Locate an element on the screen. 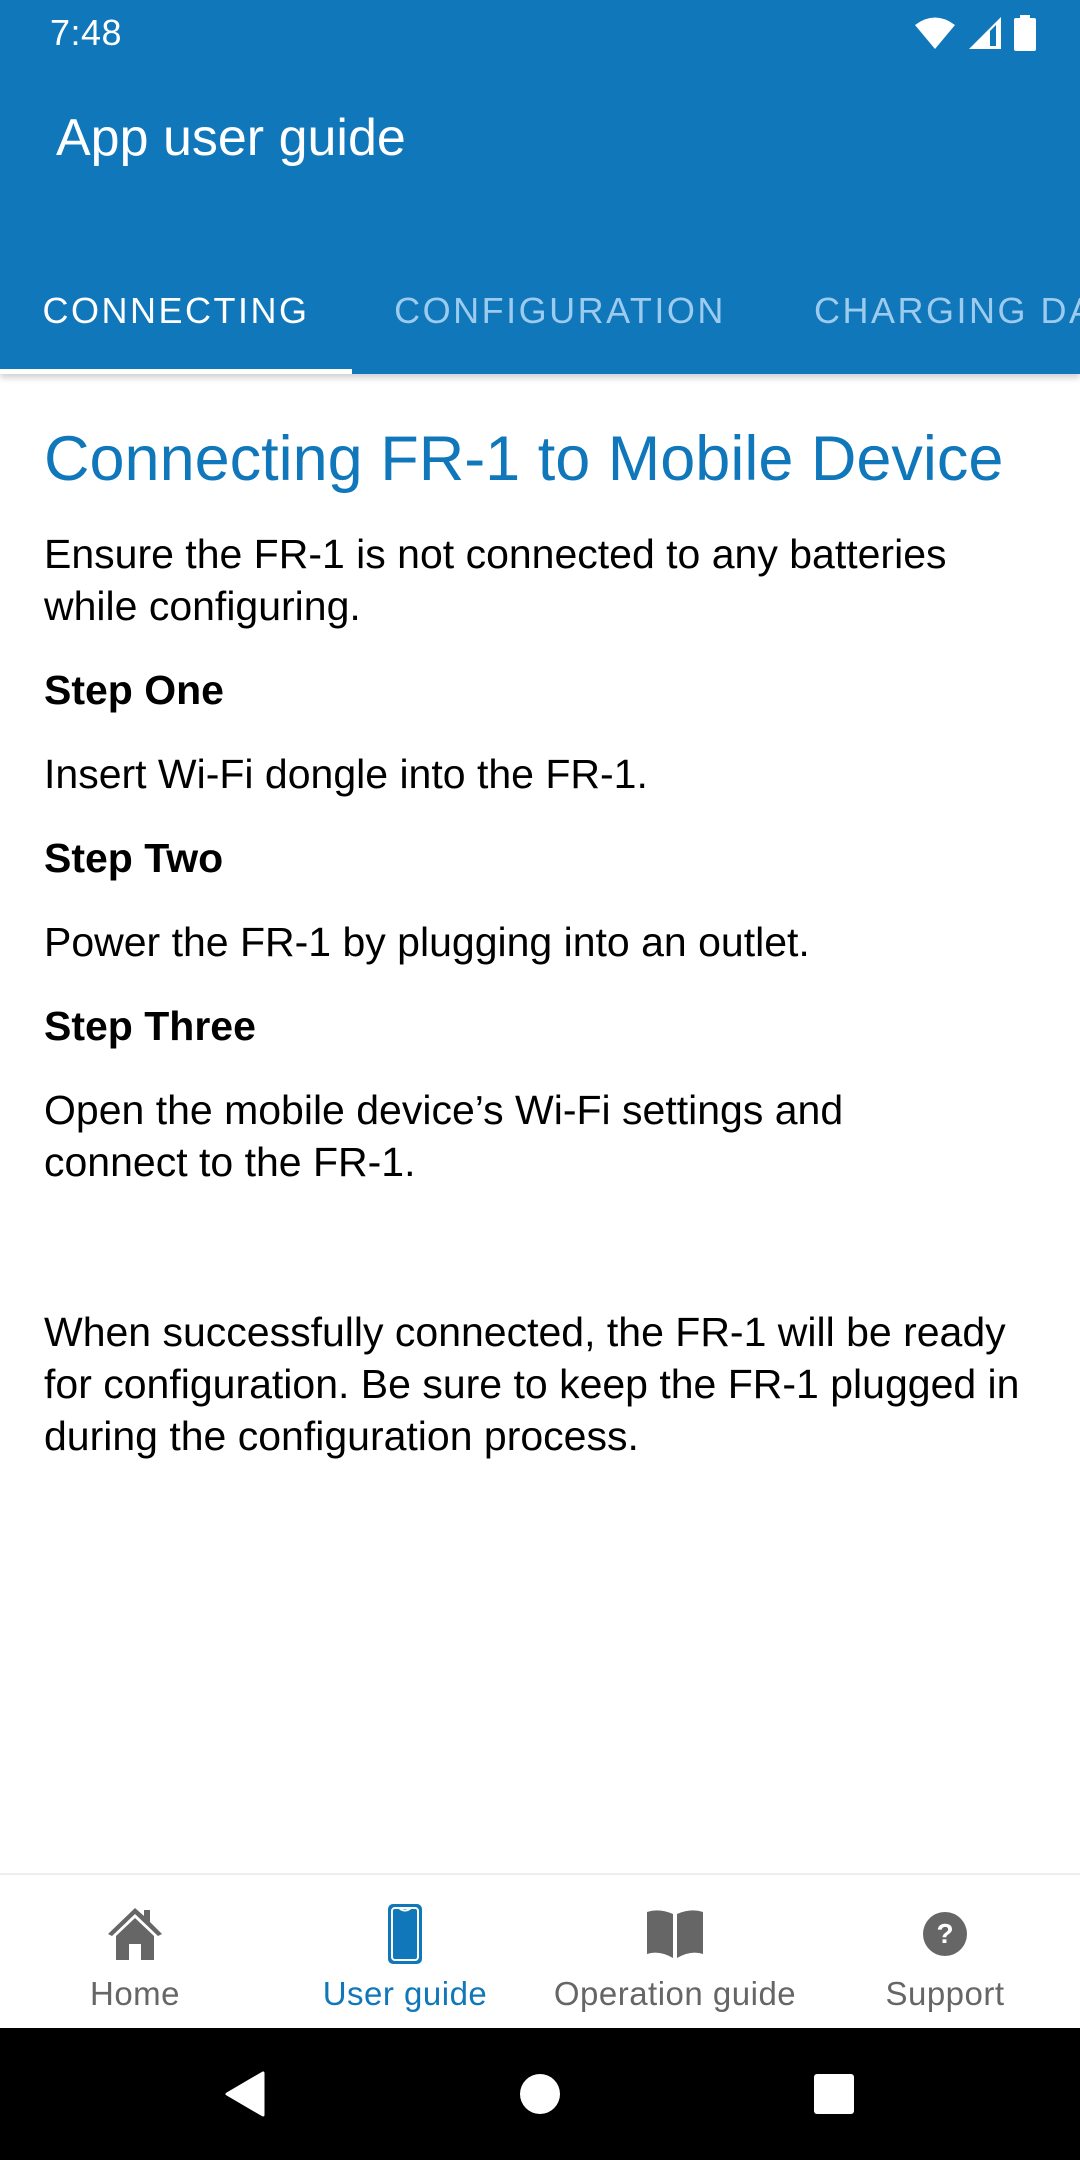 The width and height of the screenshot is (1080, 2160). page-title: App user guide is located at coordinates (231, 138).